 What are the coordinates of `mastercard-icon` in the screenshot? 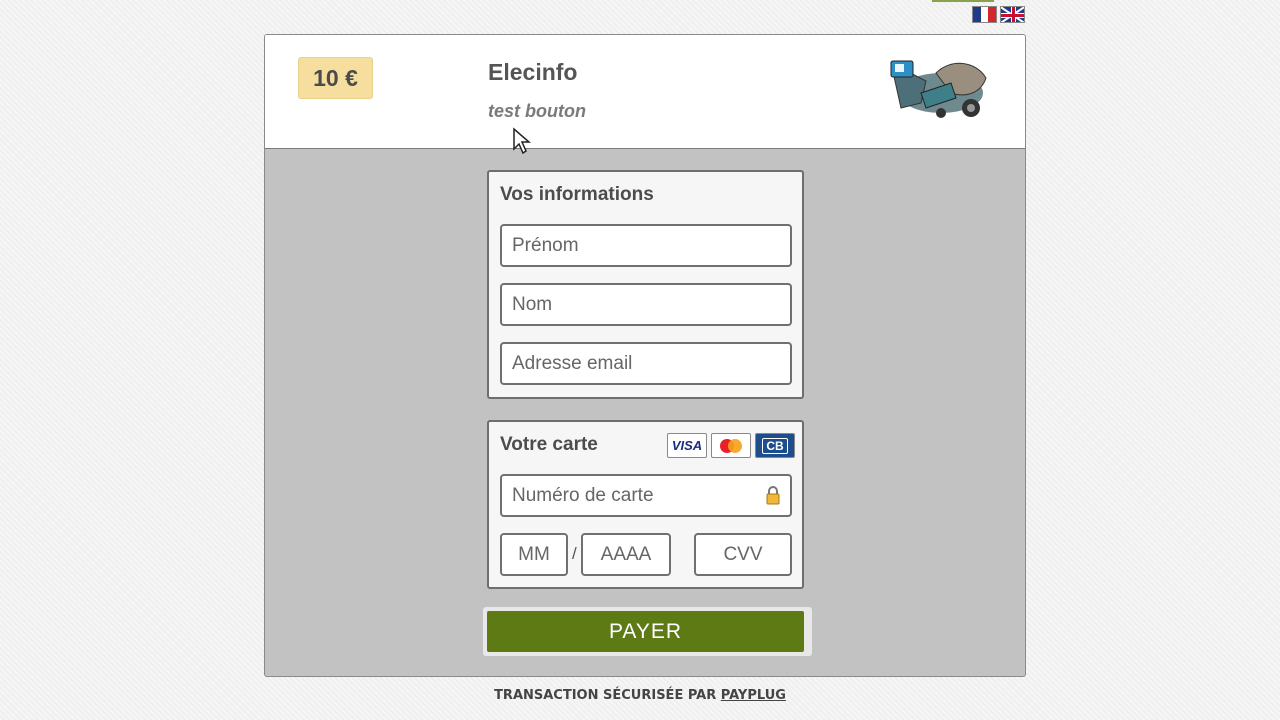 It's located at (731, 445).